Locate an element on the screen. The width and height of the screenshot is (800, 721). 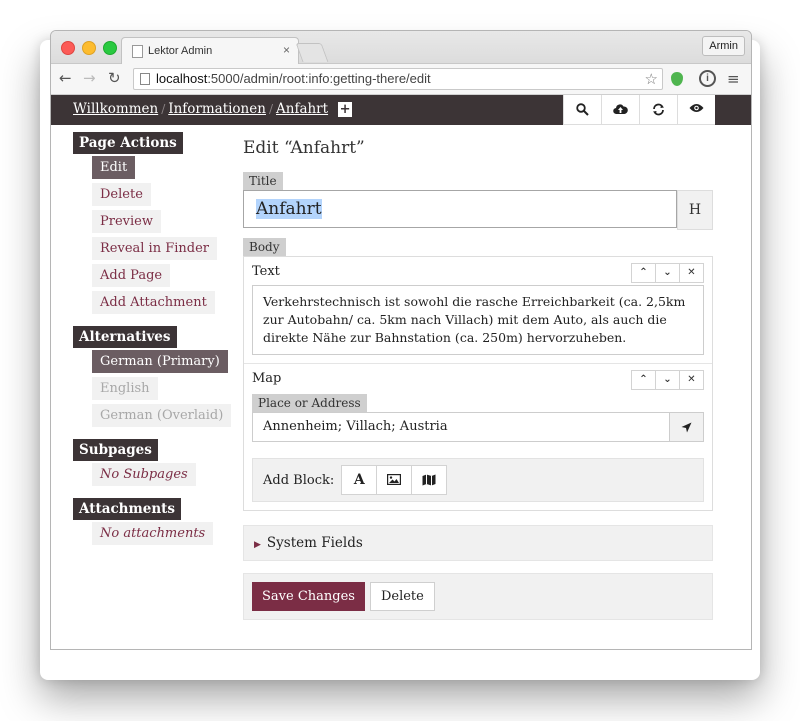
add-block-label: Add Block: is located at coordinates (299, 480).